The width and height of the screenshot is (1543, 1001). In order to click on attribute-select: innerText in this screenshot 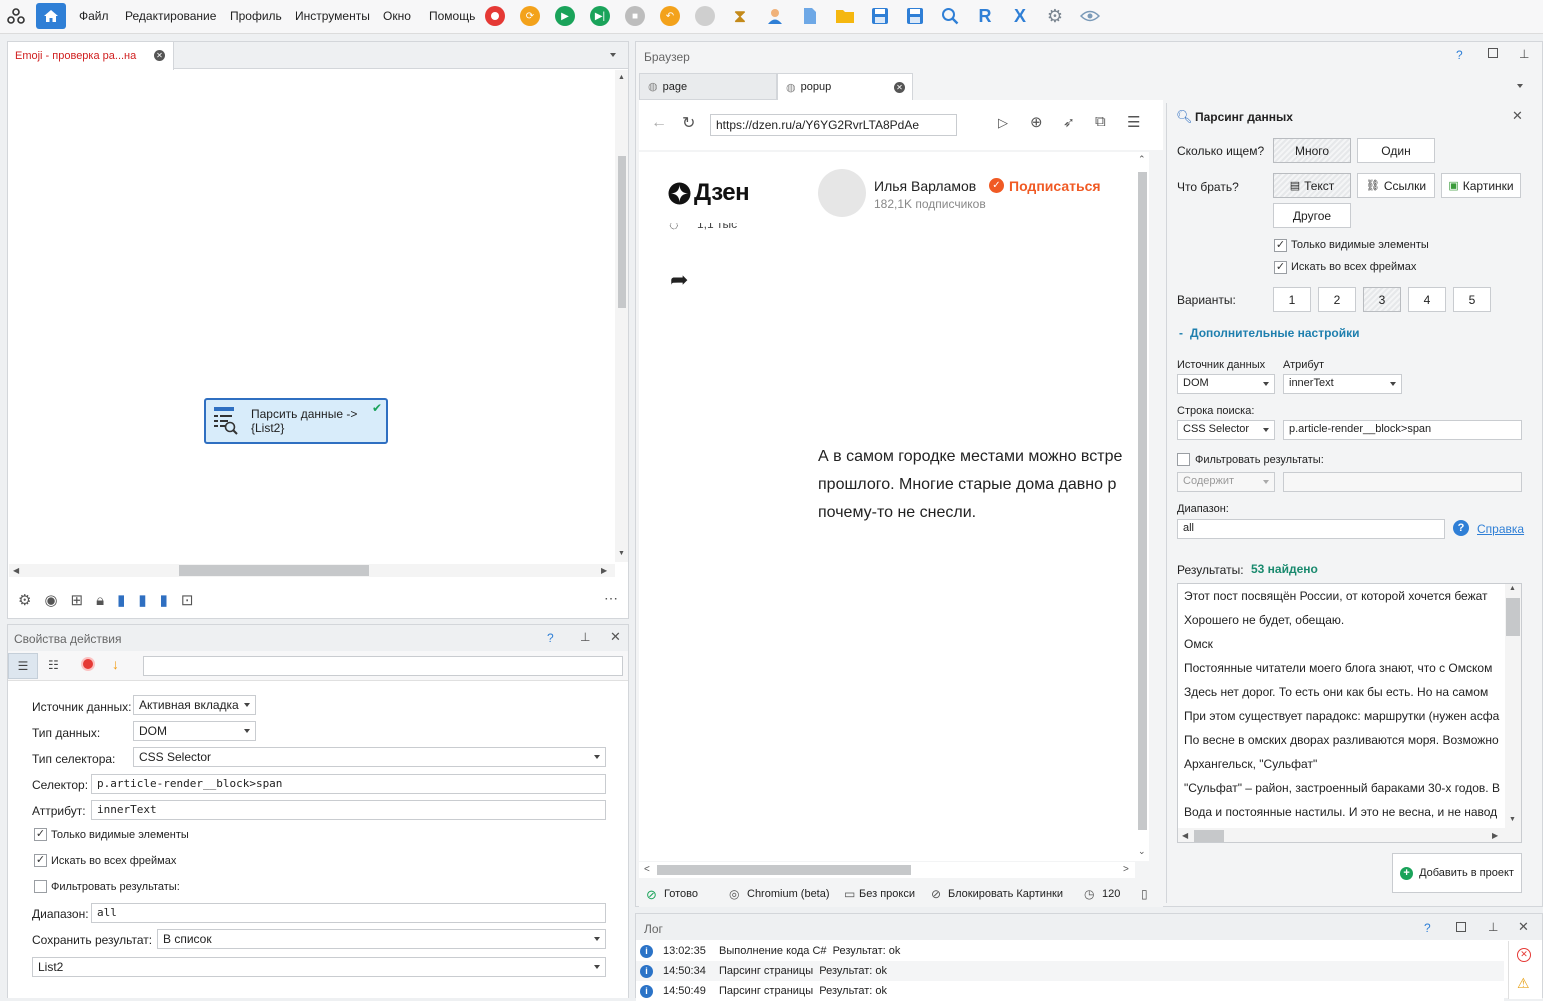, I will do `click(1342, 384)`.